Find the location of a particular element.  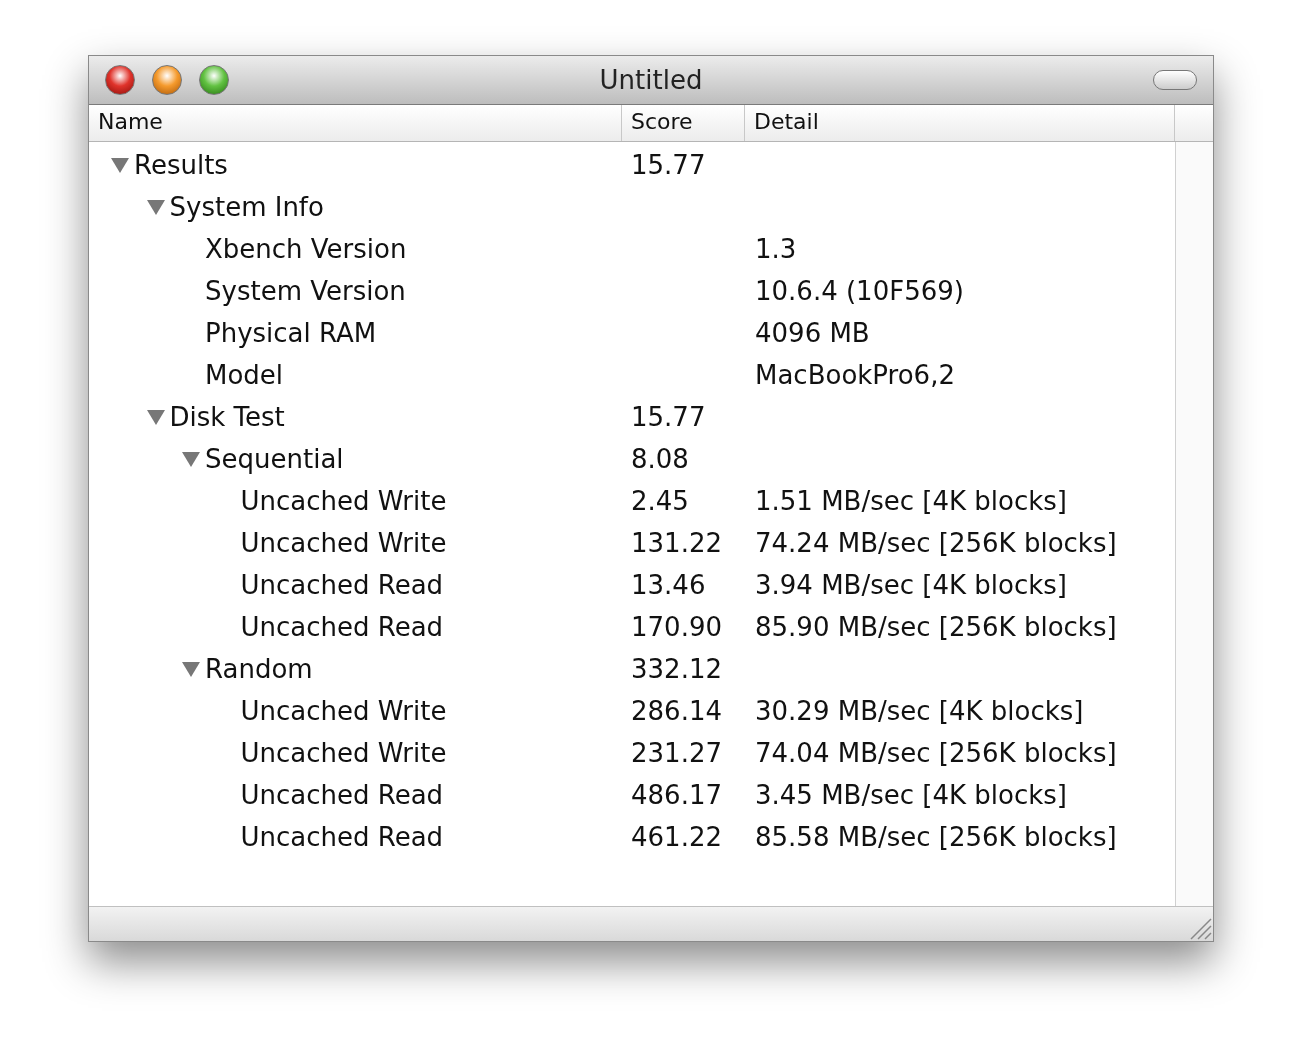

row-name: Model is located at coordinates (244, 375).